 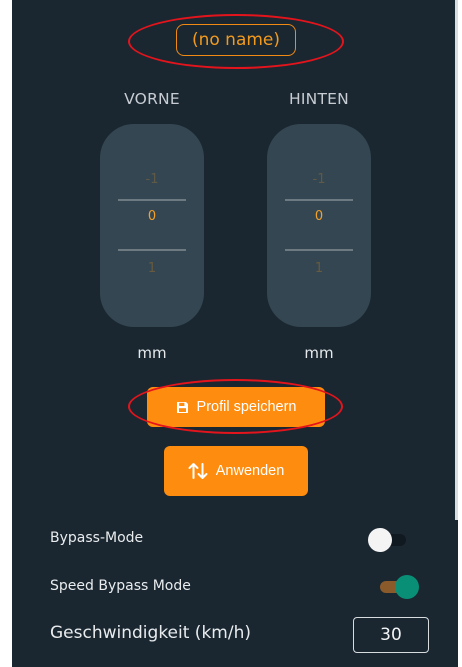 What do you see at coordinates (319, 268) in the screenshot?
I see `back-picker-value-plus: 1` at bounding box center [319, 268].